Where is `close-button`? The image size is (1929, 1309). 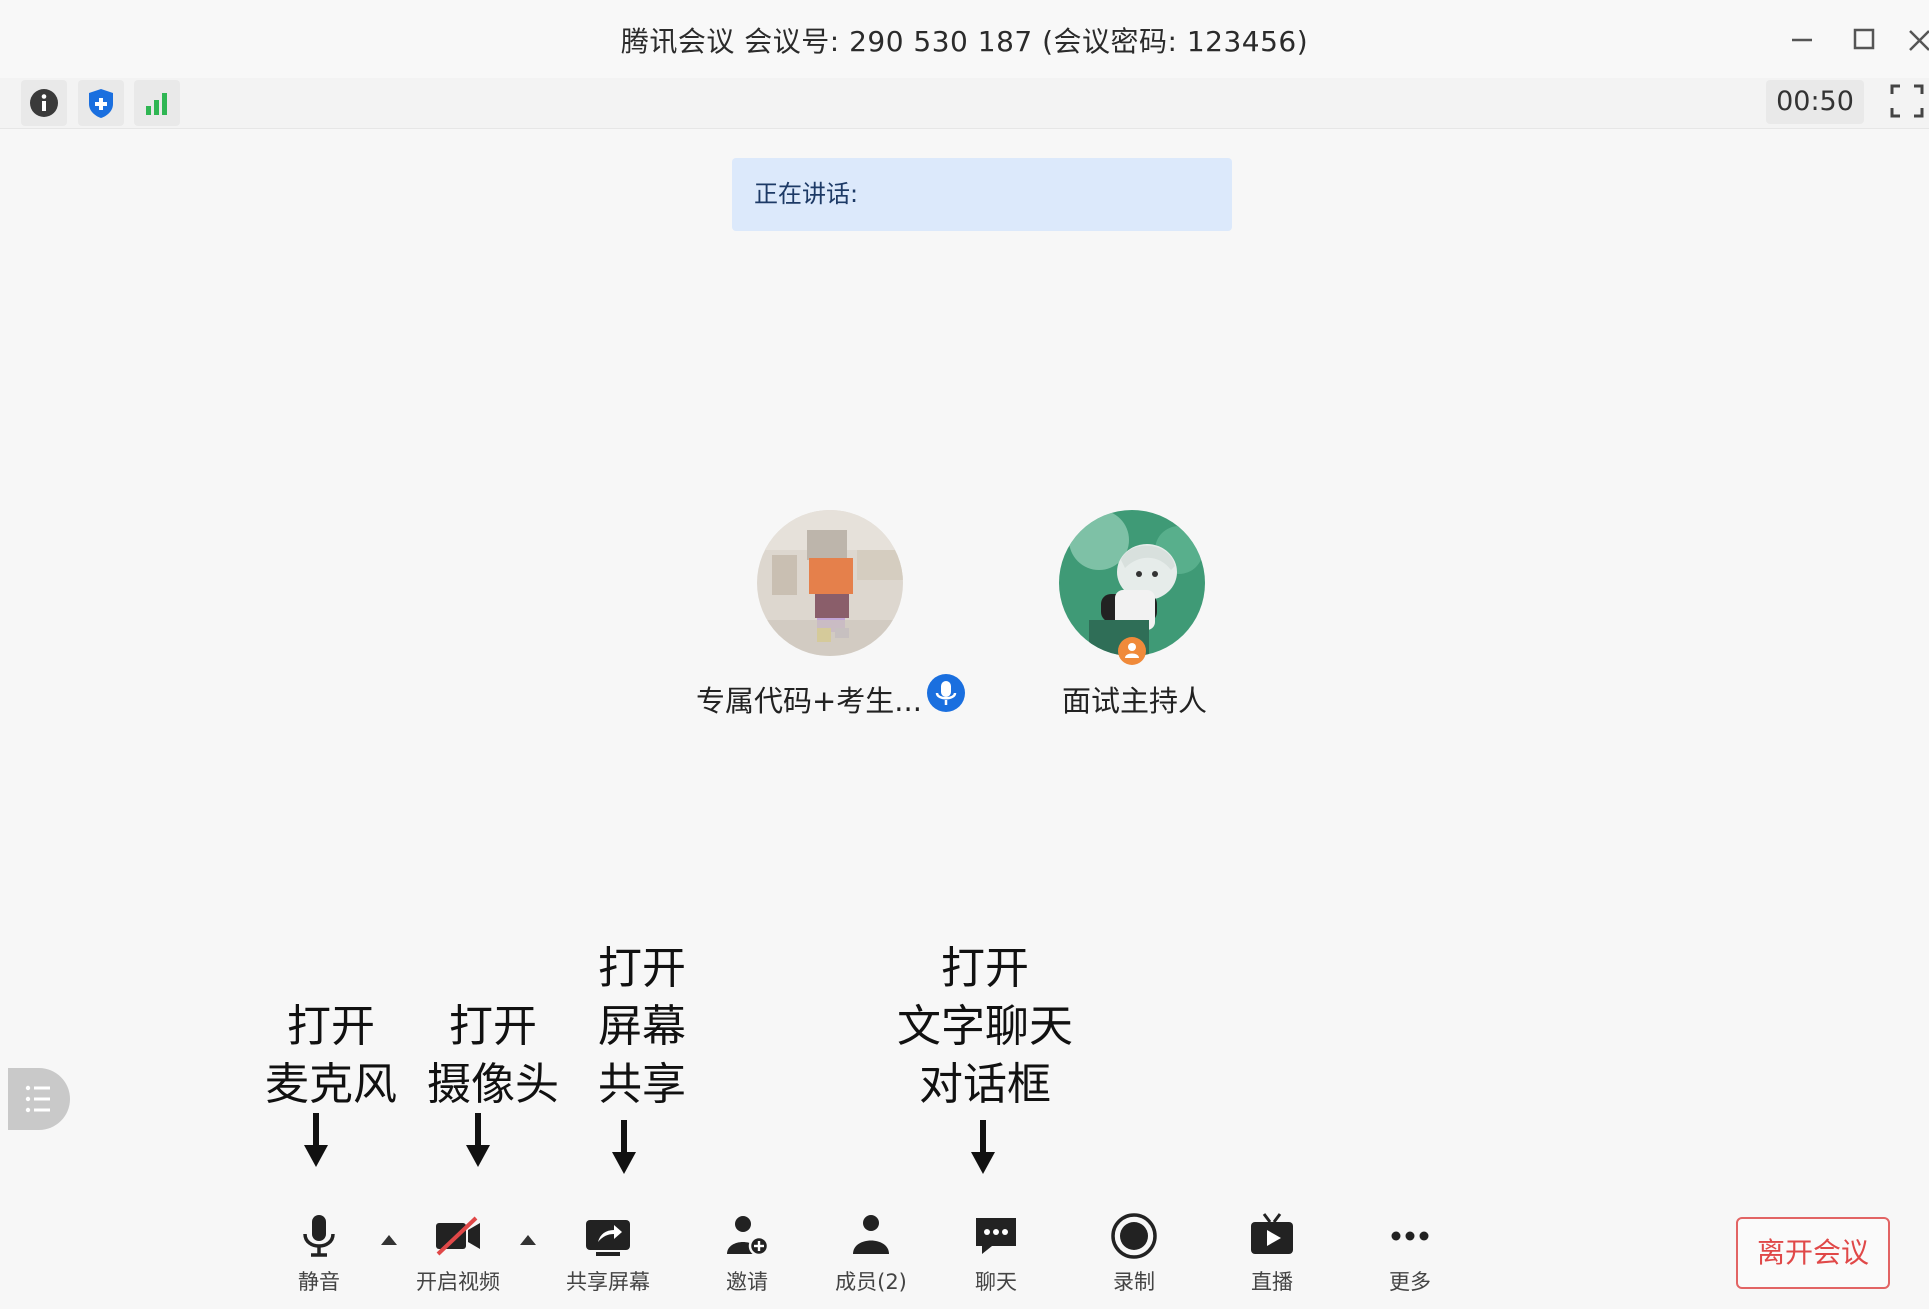
close-button is located at coordinates (1914, 39).